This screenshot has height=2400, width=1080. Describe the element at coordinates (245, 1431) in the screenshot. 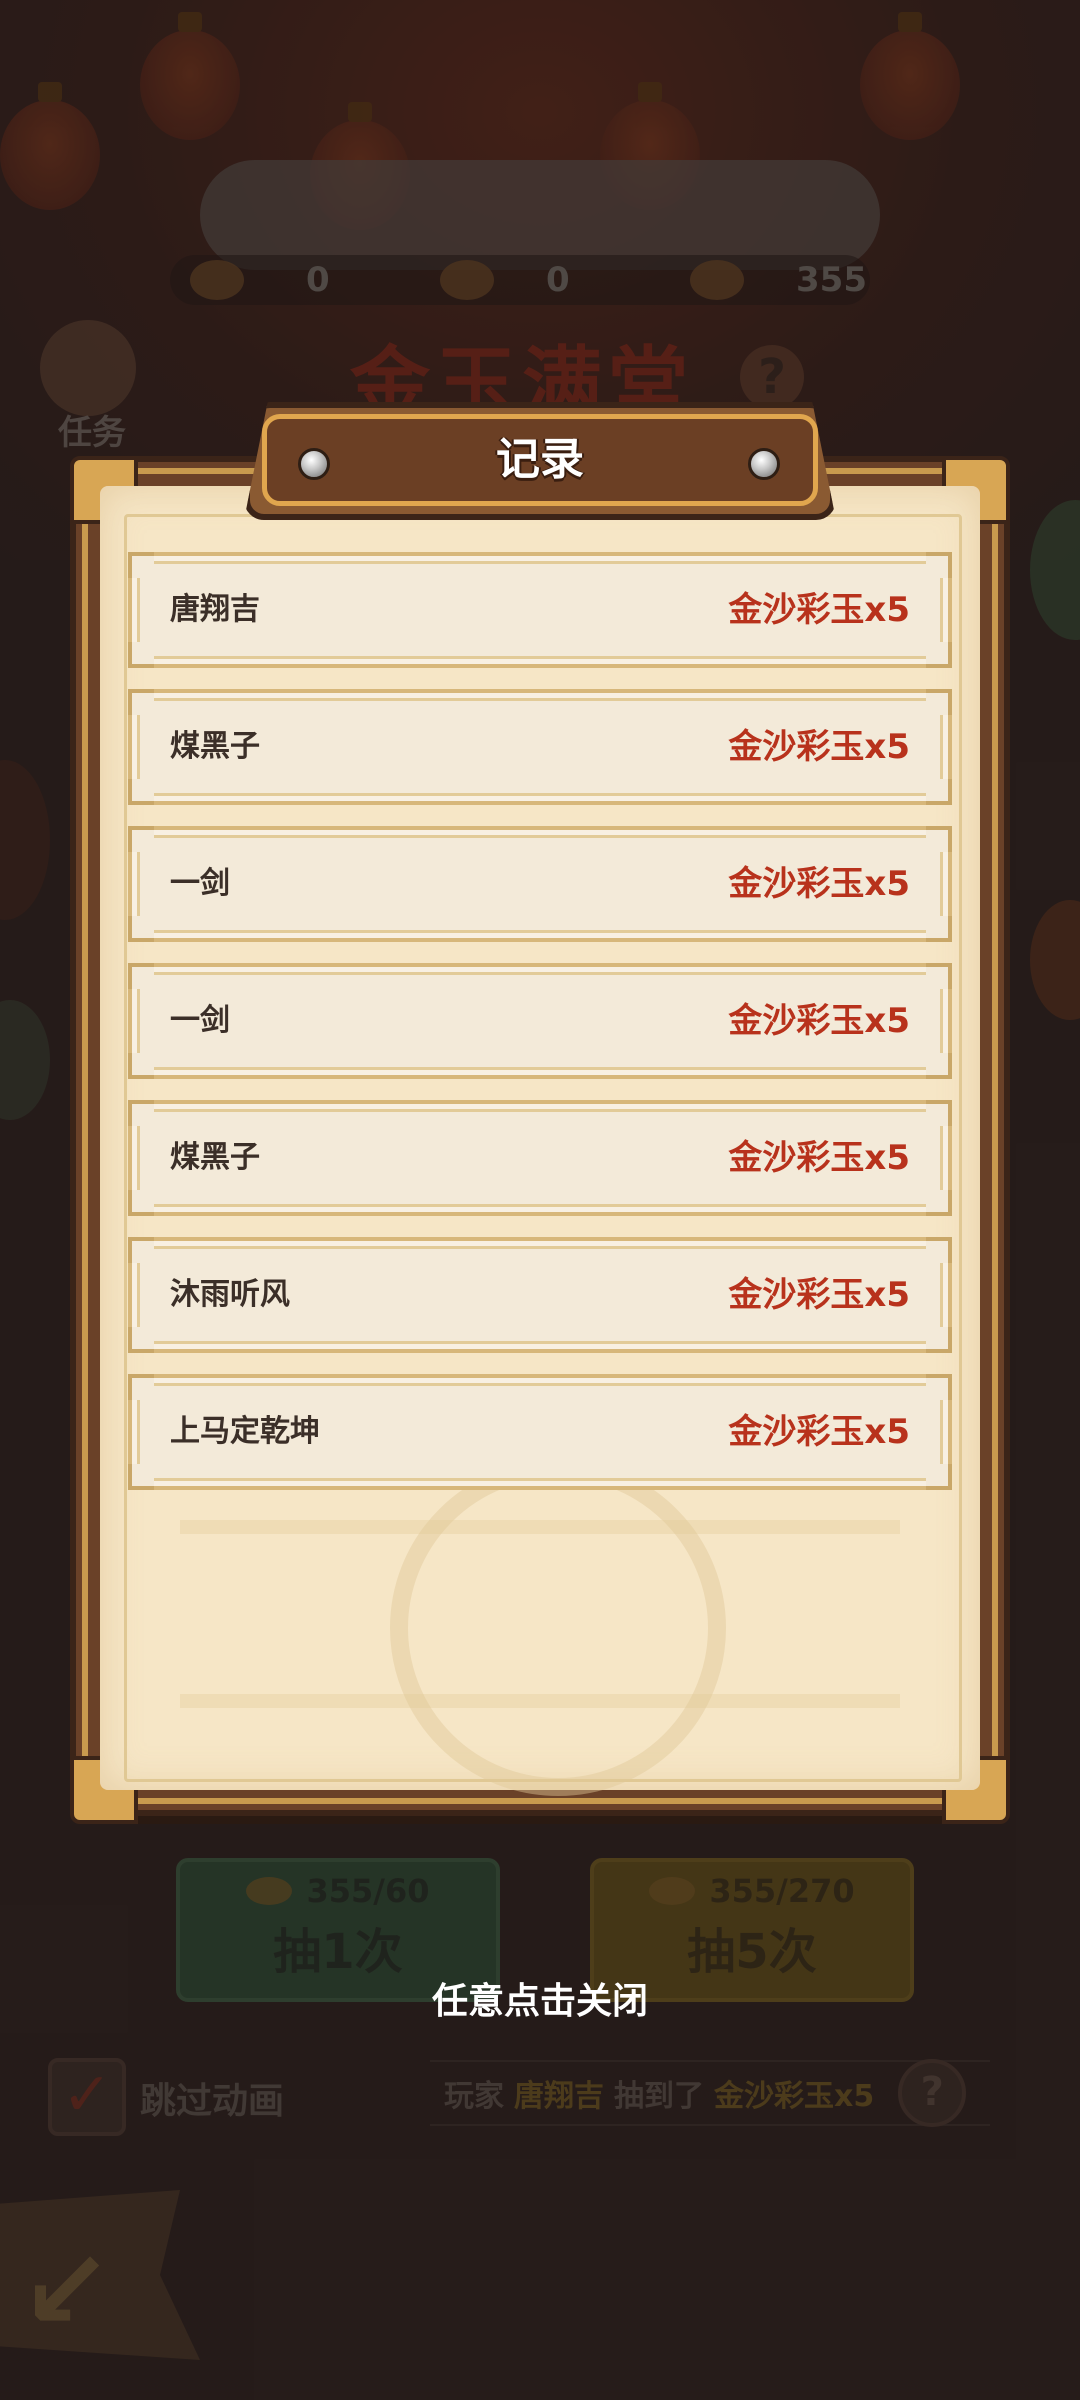

I see `player-name: 上马定乾坤` at that location.